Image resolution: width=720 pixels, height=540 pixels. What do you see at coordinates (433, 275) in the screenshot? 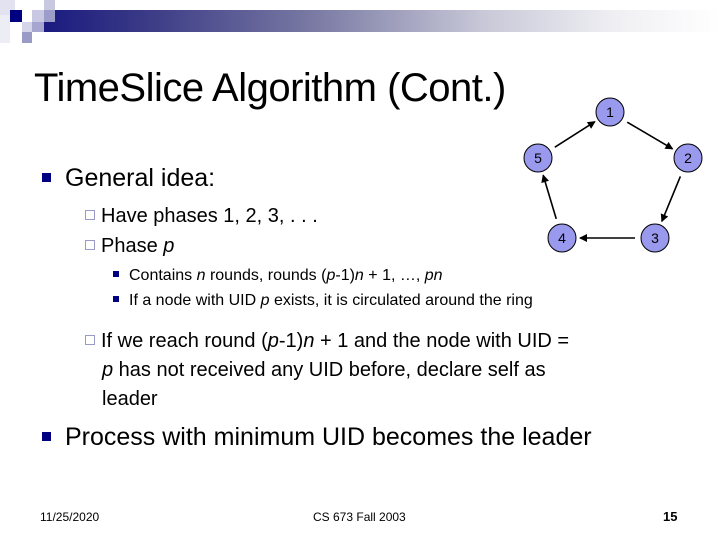
I see `text-part-italic: pn` at bounding box center [433, 275].